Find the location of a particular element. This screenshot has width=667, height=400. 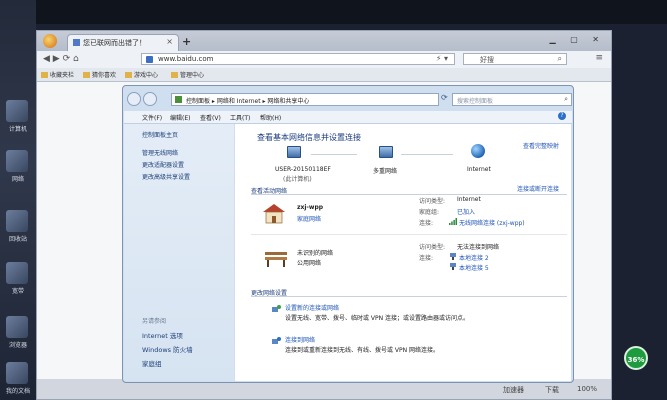

see-also-windows-firewall: Windows 防火墙 is located at coordinates (167, 349).